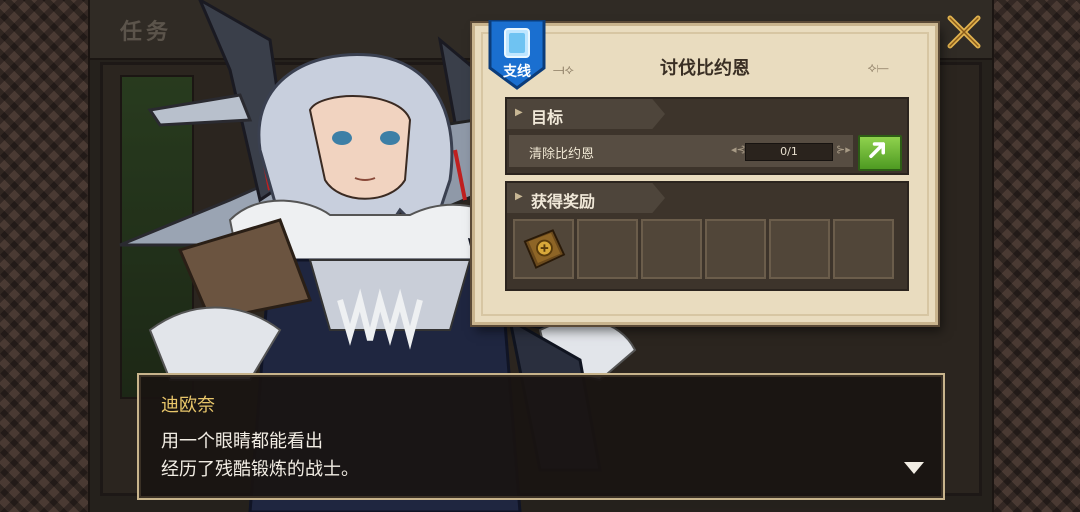  I want to click on goal-progress-bar: 0/1, so click(789, 152).